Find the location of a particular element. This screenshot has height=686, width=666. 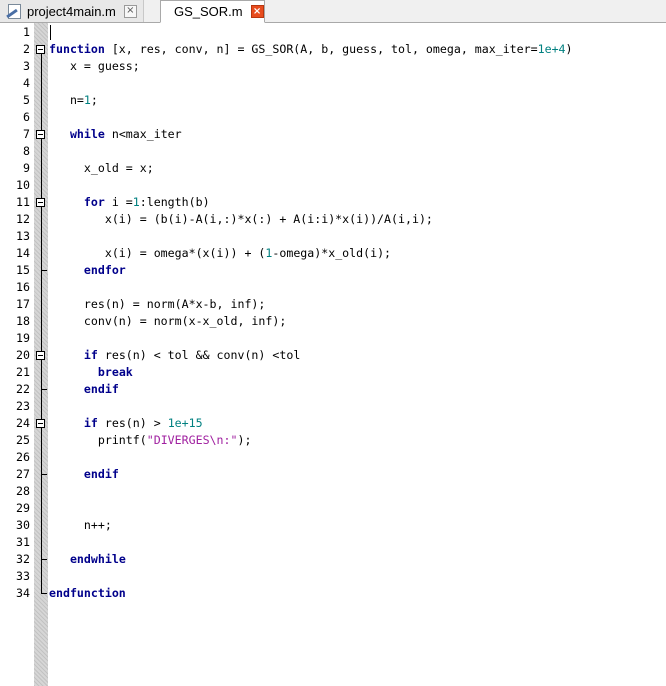

line-number: 17 is located at coordinates (23, 304).